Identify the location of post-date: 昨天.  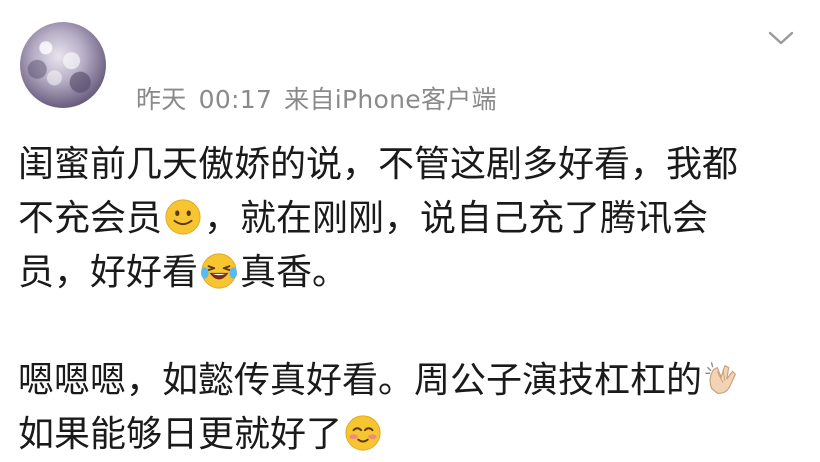
(161, 99).